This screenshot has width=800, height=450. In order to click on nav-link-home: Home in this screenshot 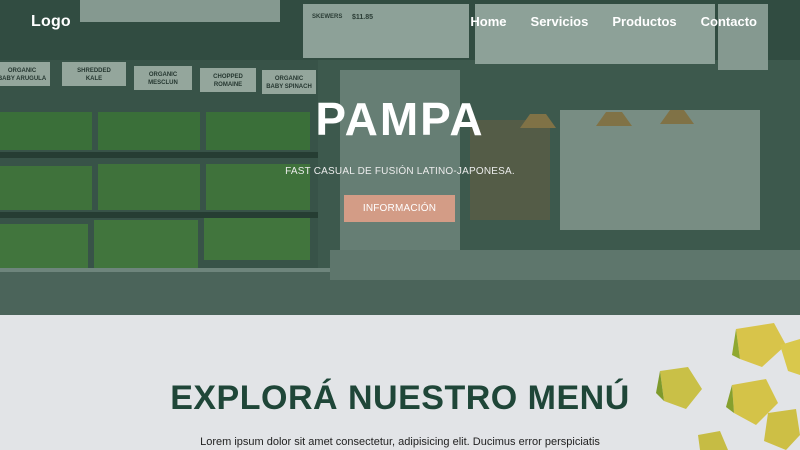, I will do `click(488, 21)`.